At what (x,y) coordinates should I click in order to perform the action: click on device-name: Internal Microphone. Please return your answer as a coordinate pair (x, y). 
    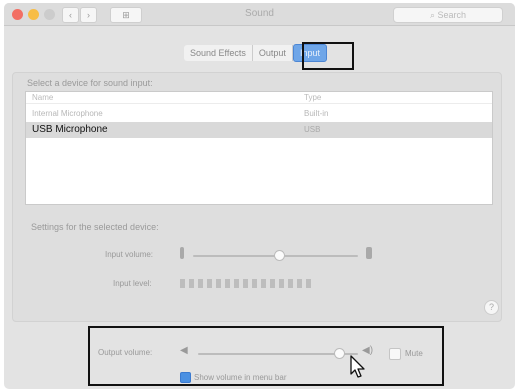
    Looking at the image, I should click on (67, 113).